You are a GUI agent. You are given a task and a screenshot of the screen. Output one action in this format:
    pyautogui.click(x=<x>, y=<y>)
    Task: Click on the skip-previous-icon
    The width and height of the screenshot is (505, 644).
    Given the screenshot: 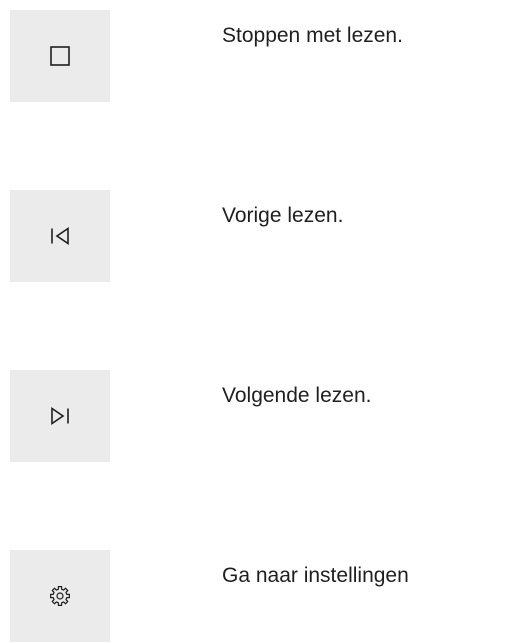 What is the action you would take?
    pyautogui.click(x=60, y=236)
    